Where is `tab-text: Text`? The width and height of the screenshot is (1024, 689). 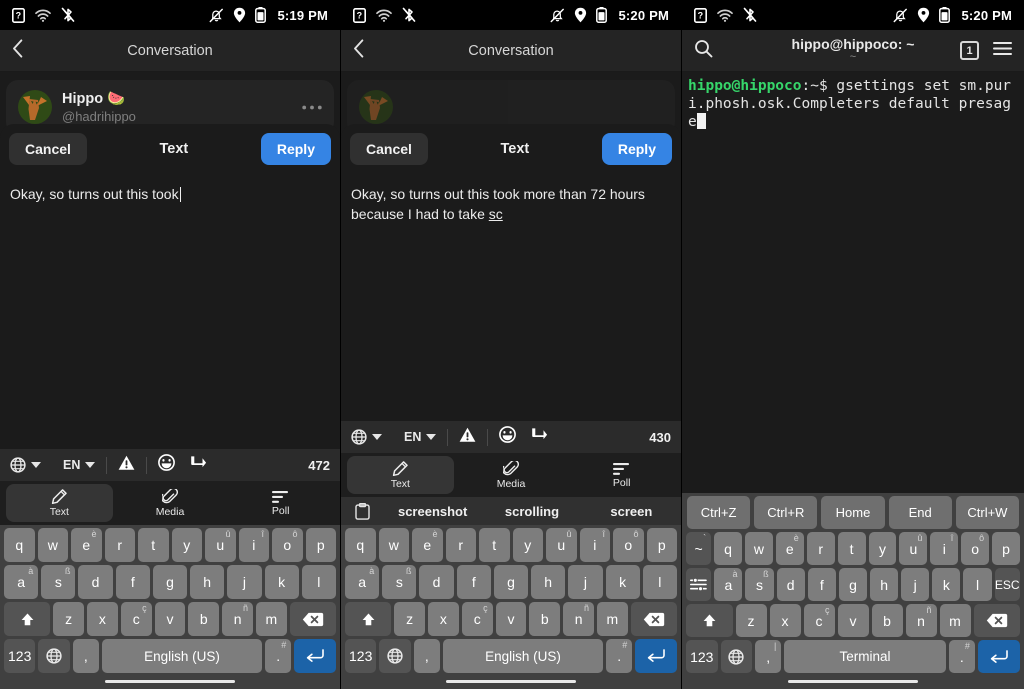
tab-text: Text is located at coordinates (400, 475).